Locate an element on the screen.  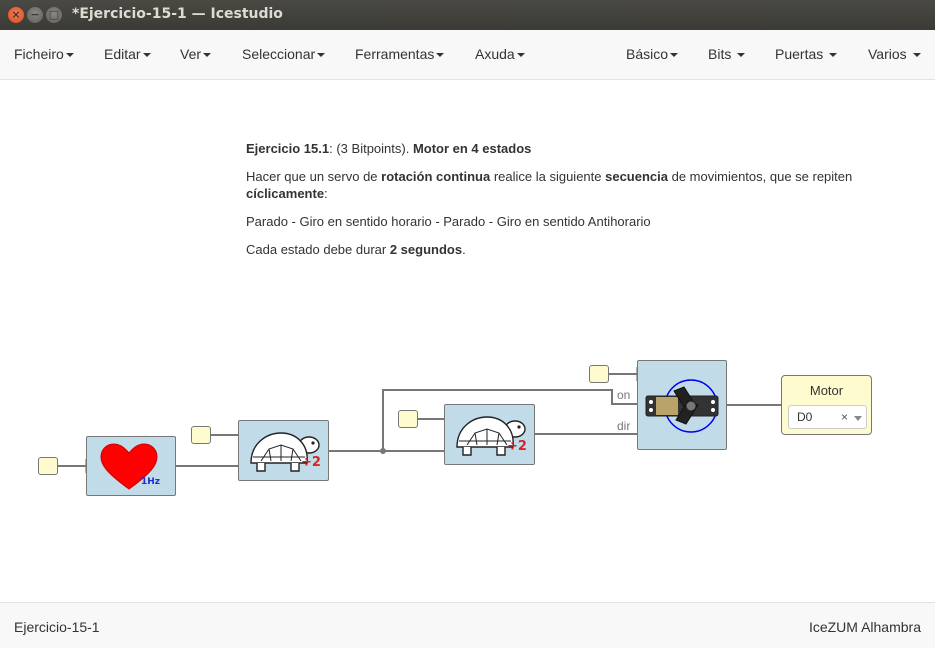
menu-bits: Bits is located at coordinates (727, 54).